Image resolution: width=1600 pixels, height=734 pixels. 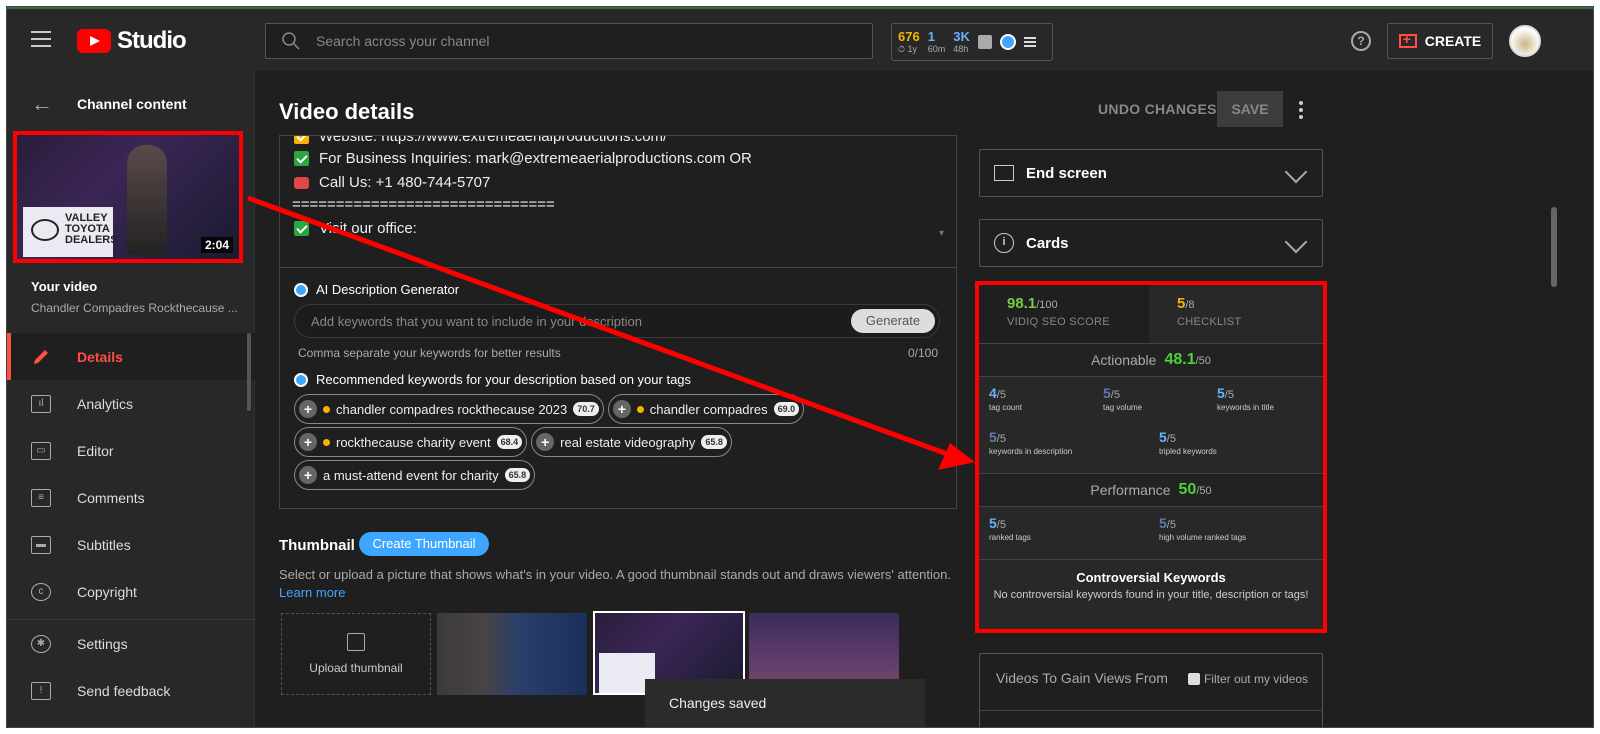 What do you see at coordinates (1151, 243) in the screenshot?
I see `cards-card: i Cards` at bounding box center [1151, 243].